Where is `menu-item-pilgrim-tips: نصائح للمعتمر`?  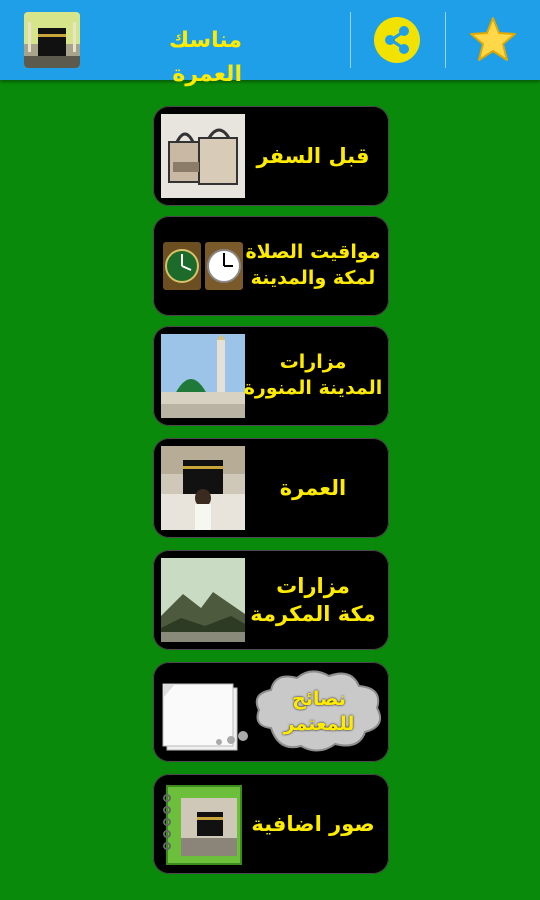 menu-item-pilgrim-tips: نصائح للمعتمر is located at coordinates (271, 712).